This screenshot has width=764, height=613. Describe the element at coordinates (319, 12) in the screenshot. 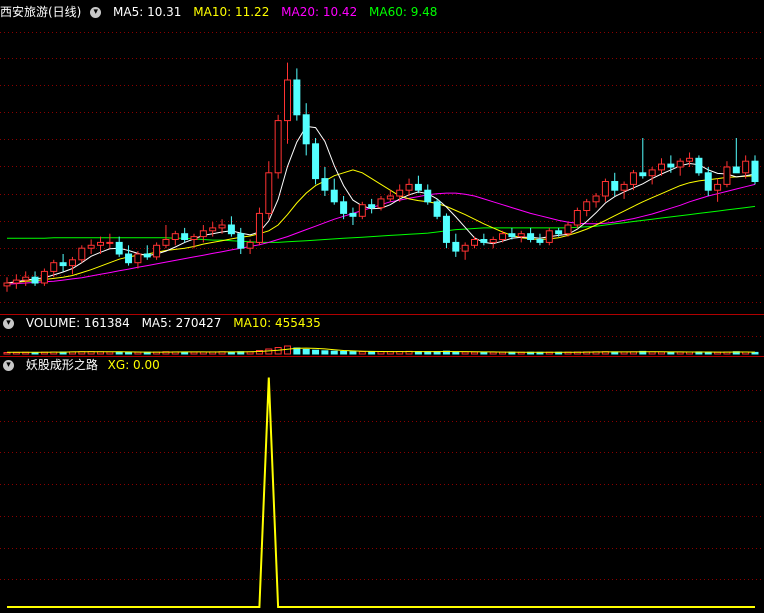

I see `ma20-readout: MA20: 10.42` at that location.